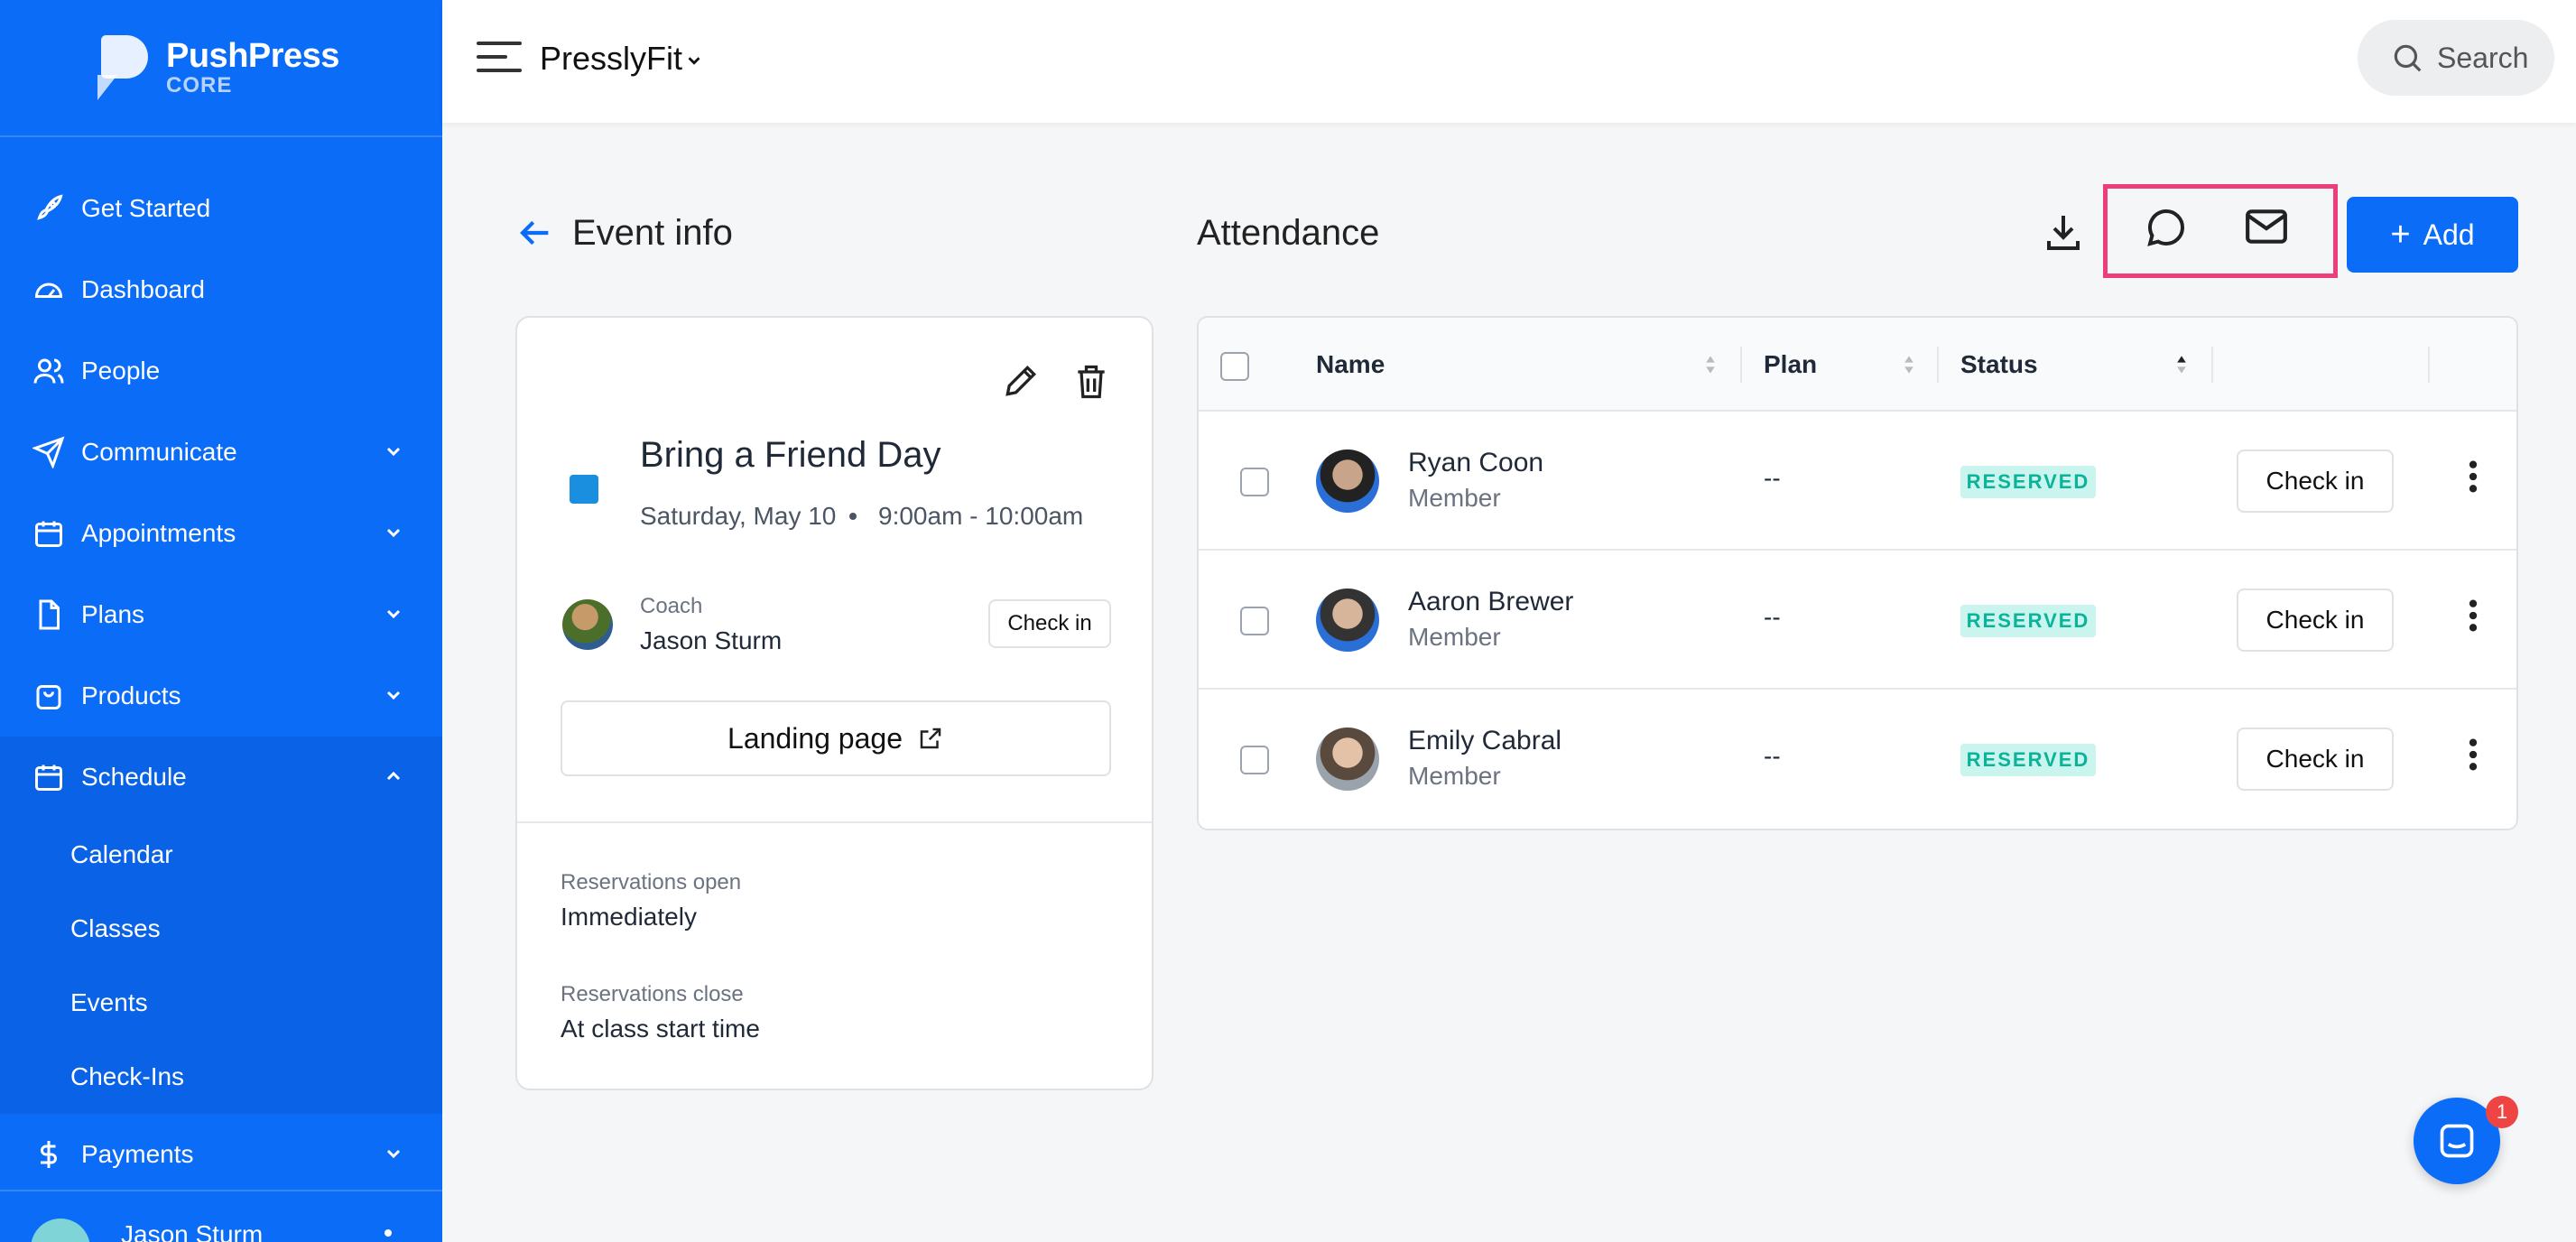  What do you see at coordinates (2267, 227) in the screenshot?
I see `mail-icon` at bounding box center [2267, 227].